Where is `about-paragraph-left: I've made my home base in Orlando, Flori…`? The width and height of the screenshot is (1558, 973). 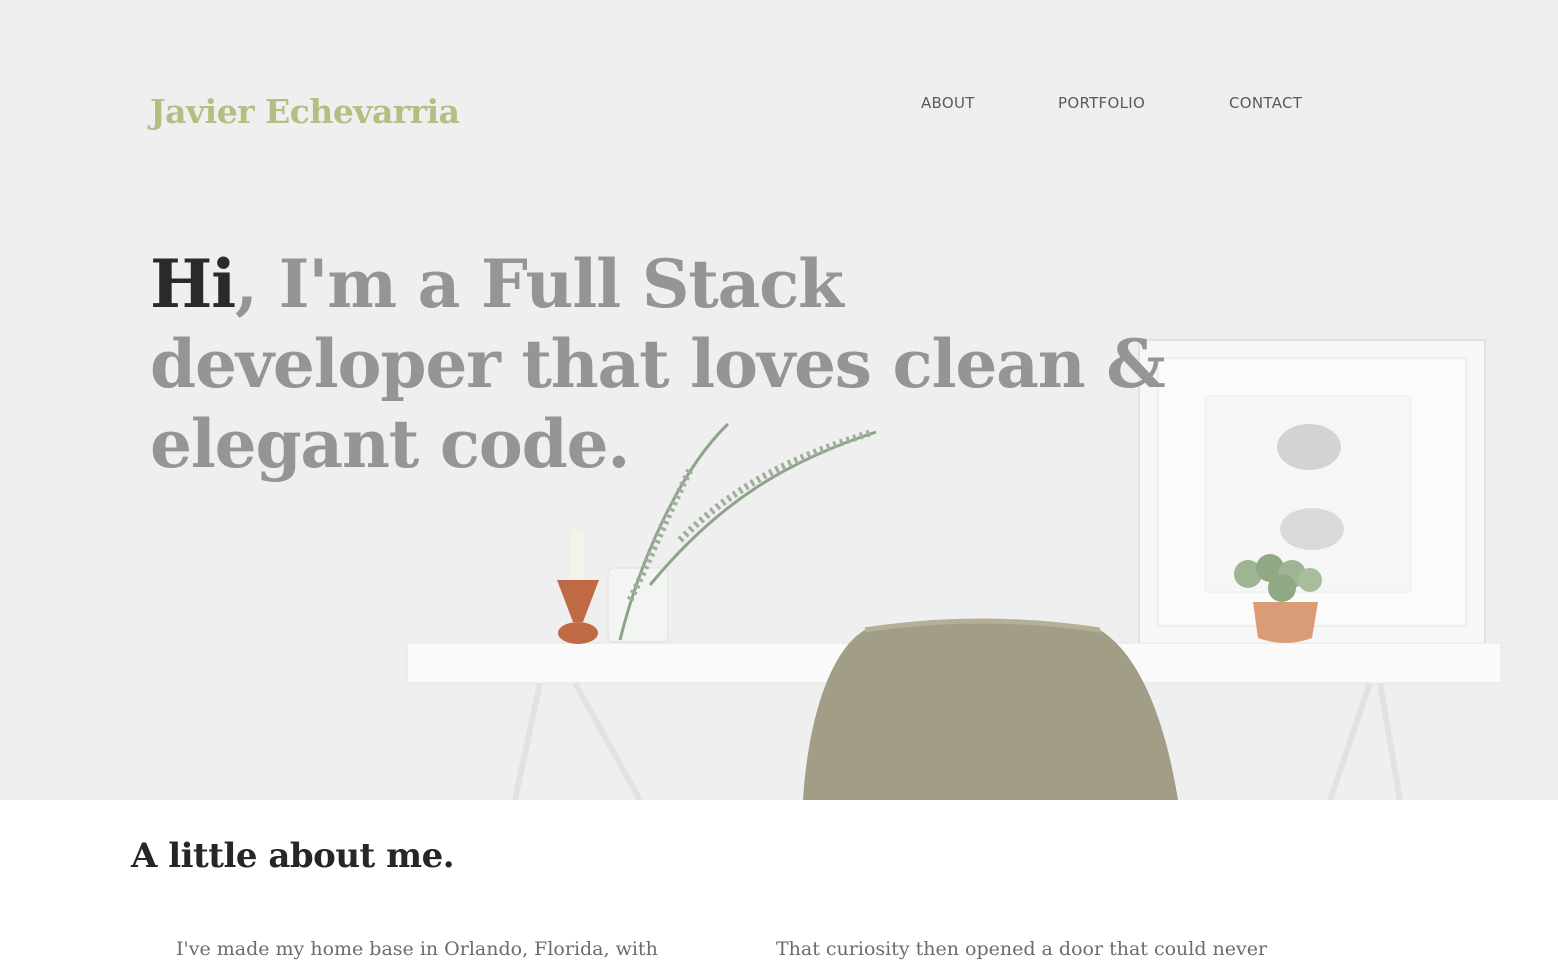 about-paragraph-left: I've made my home base in Orlando, Flori… is located at coordinates (417, 949).